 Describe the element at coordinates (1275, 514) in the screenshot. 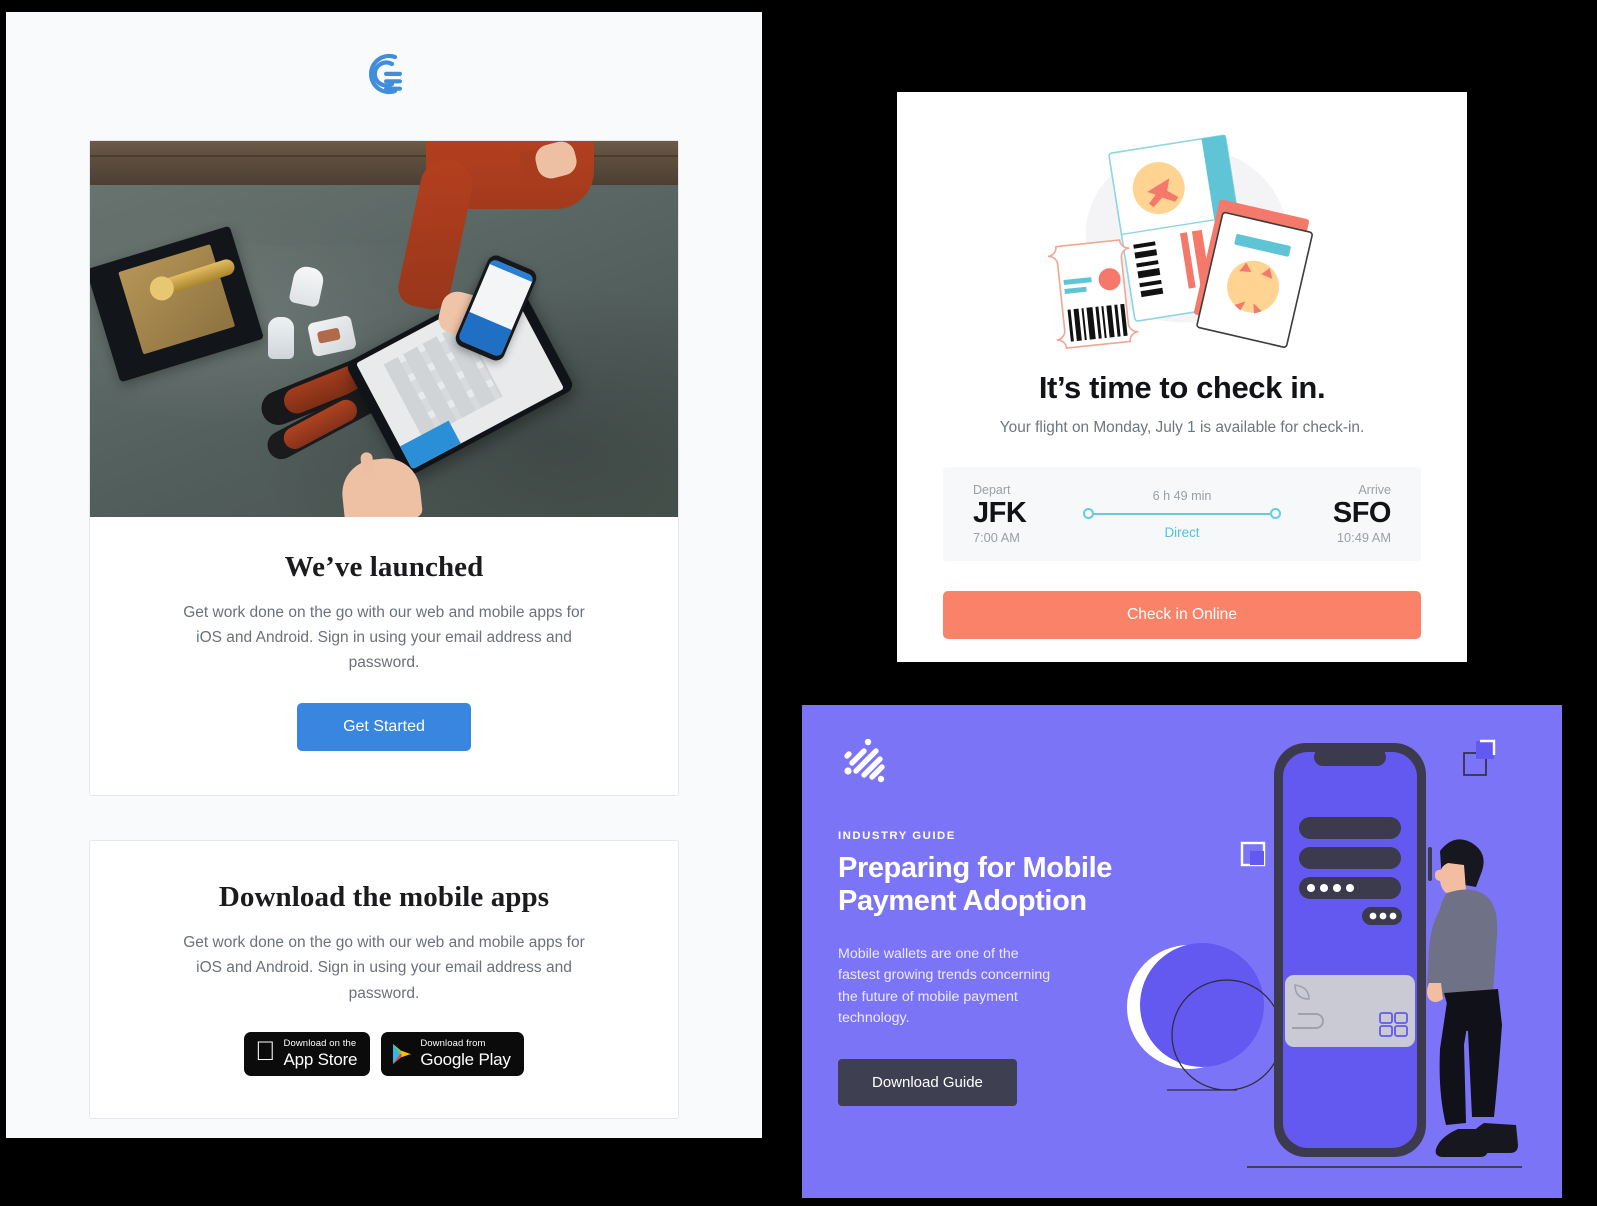

I see `destination-dot-icon` at that location.